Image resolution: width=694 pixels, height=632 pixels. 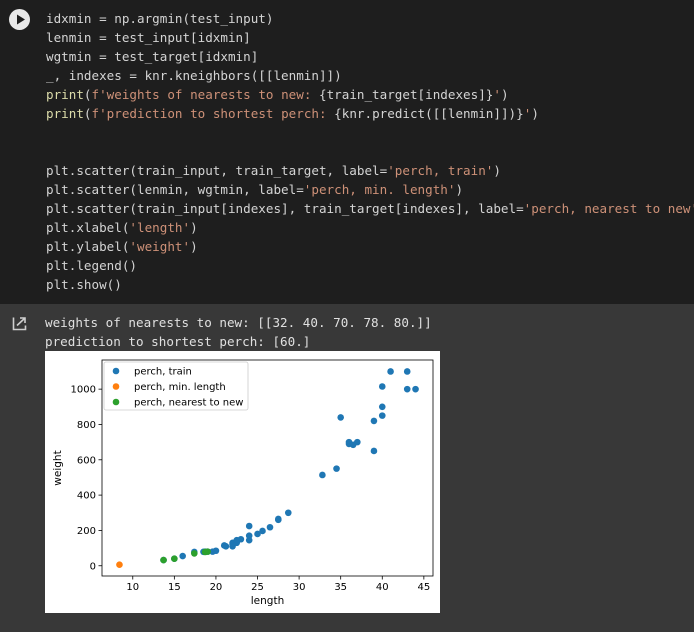 I want to click on code-token: plt.ylabel(, so click(x=88, y=246).